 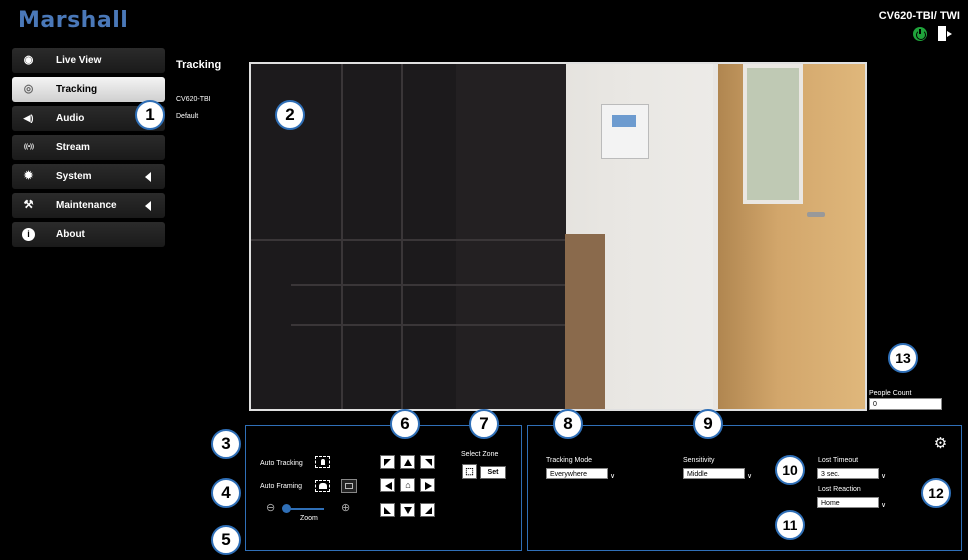 What do you see at coordinates (199, 65) in the screenshot?
I see `page-title: Tracking` at bounding box center [199, 65].